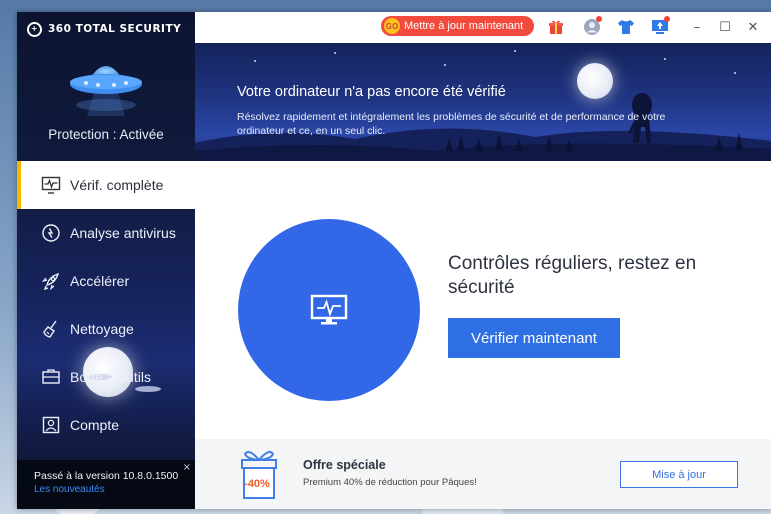 The image size is (771, 514). Describe the element at coordinates (259, 475) in the screenshot. I see `gift-box-icon` at that location.